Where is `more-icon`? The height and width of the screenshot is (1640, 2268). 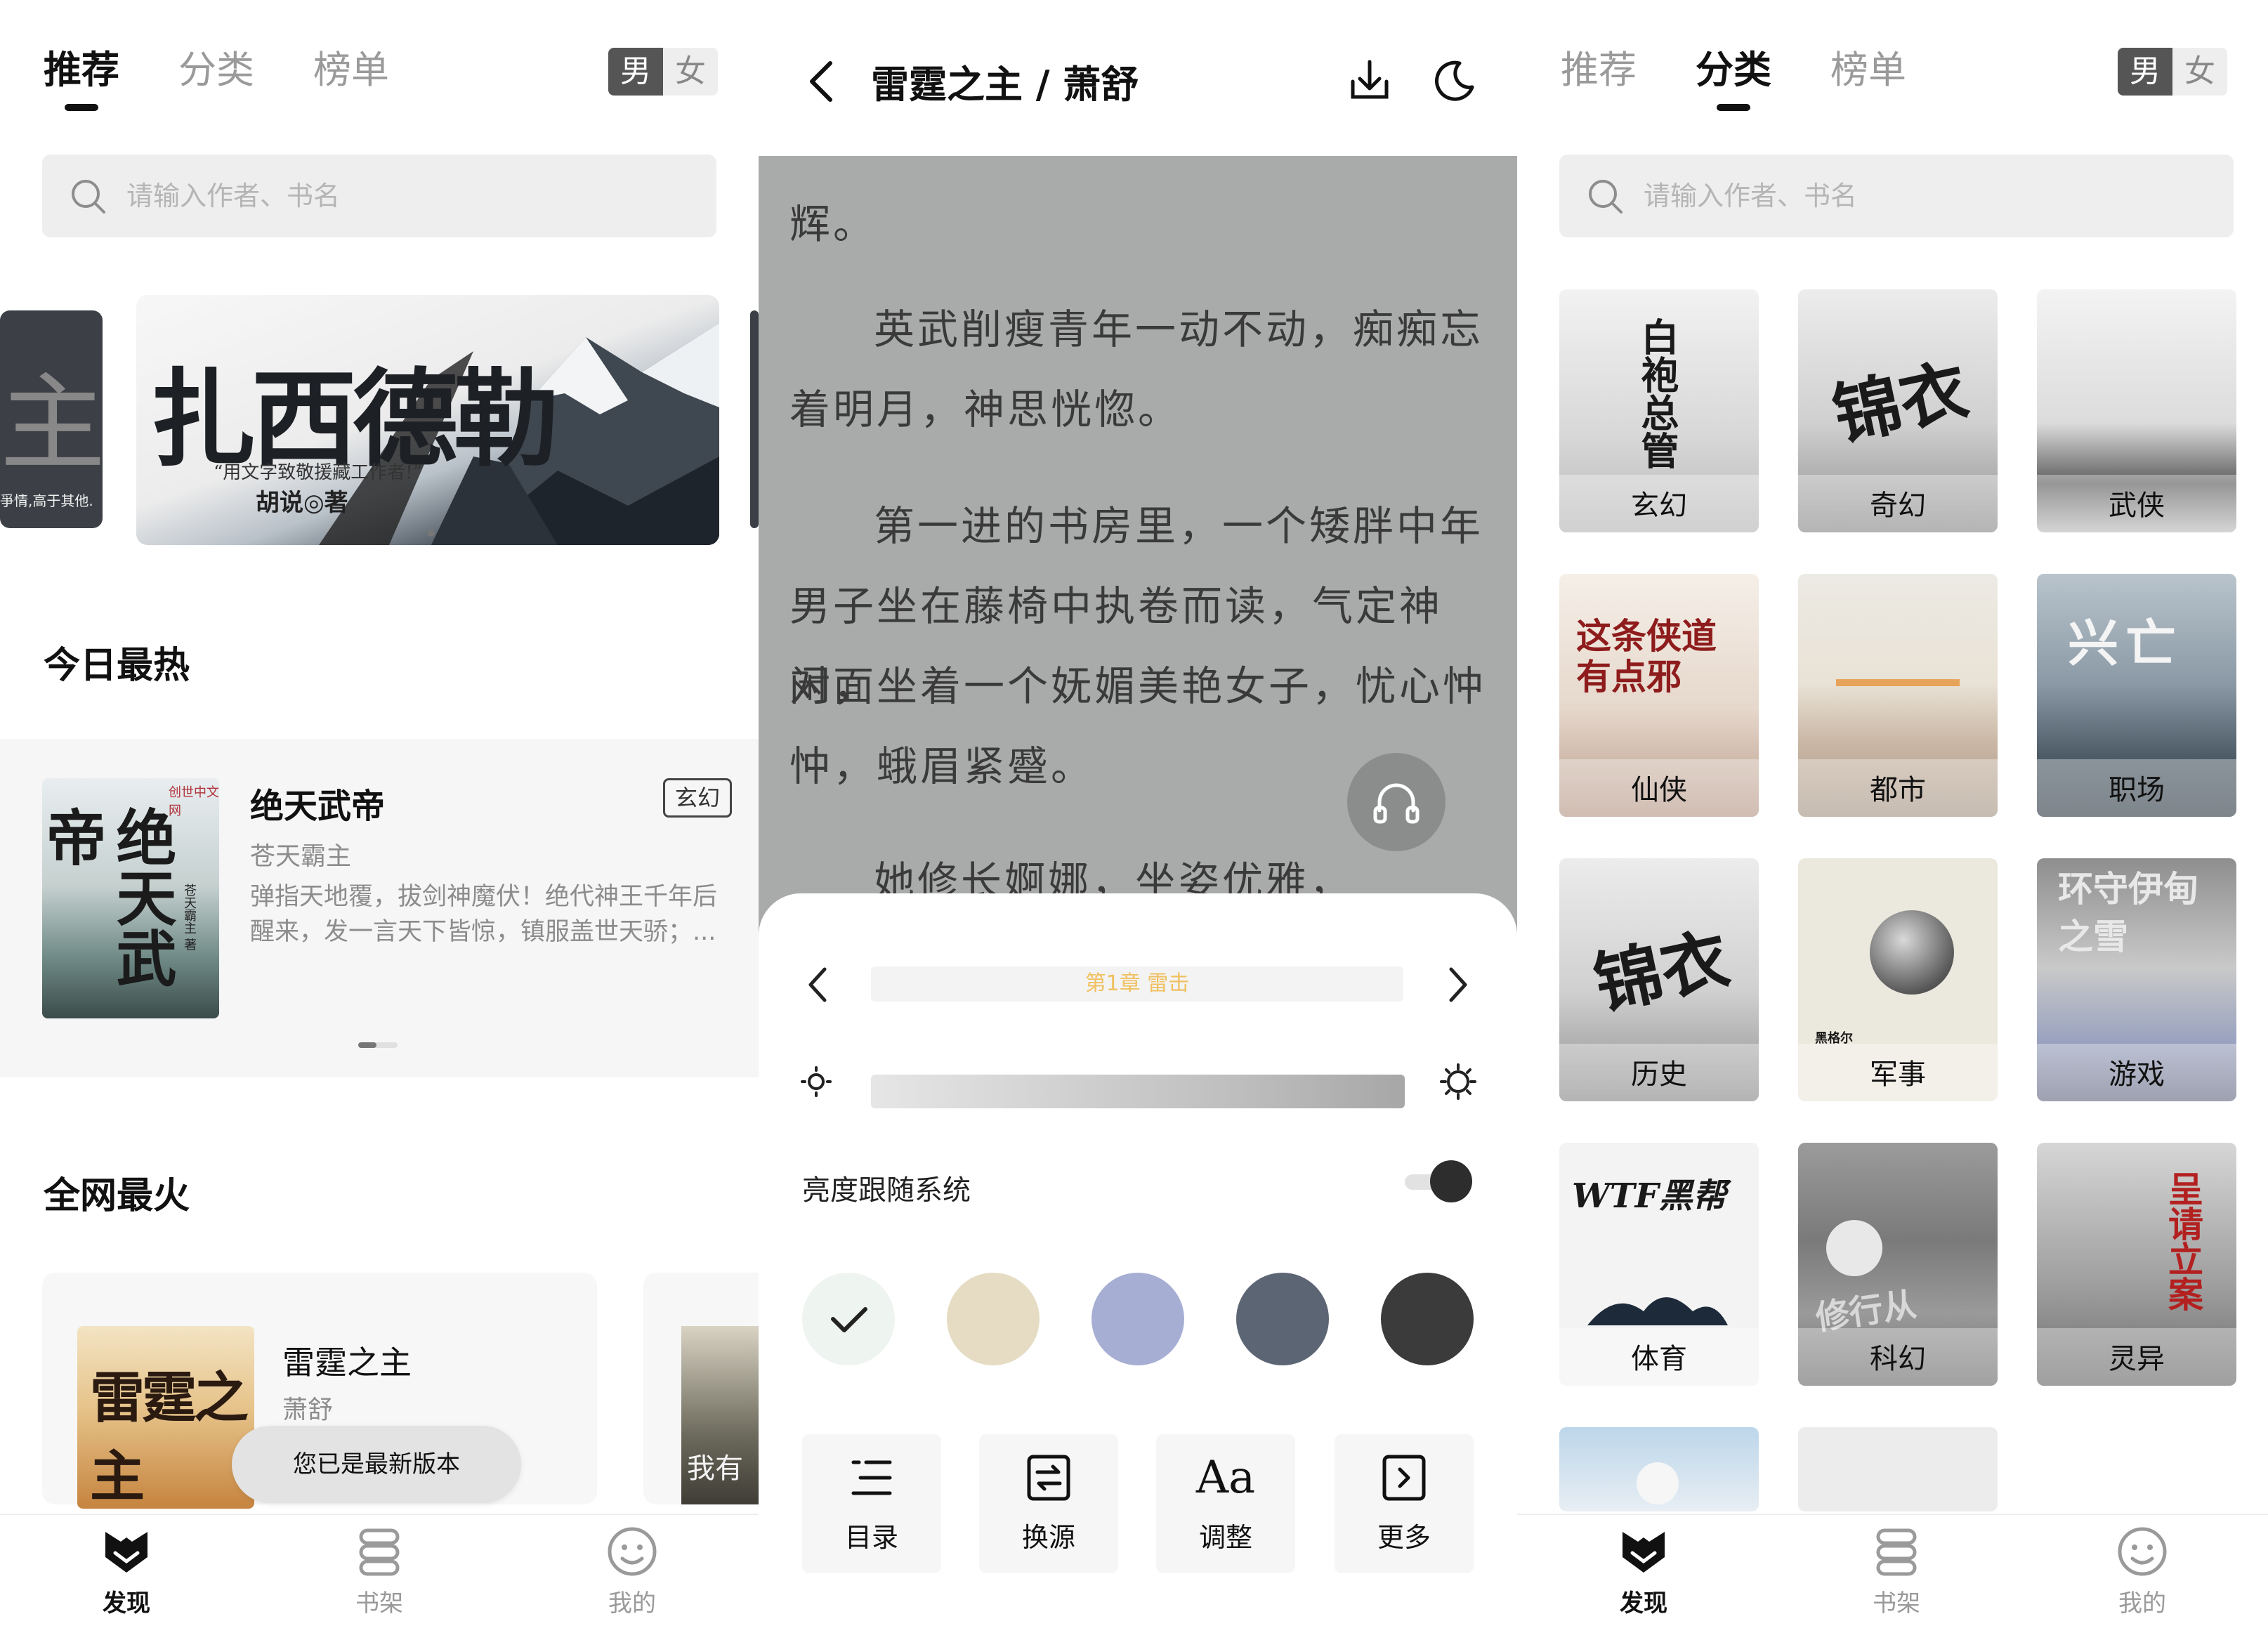
more-icon is located at coordinates (1404, 1478).